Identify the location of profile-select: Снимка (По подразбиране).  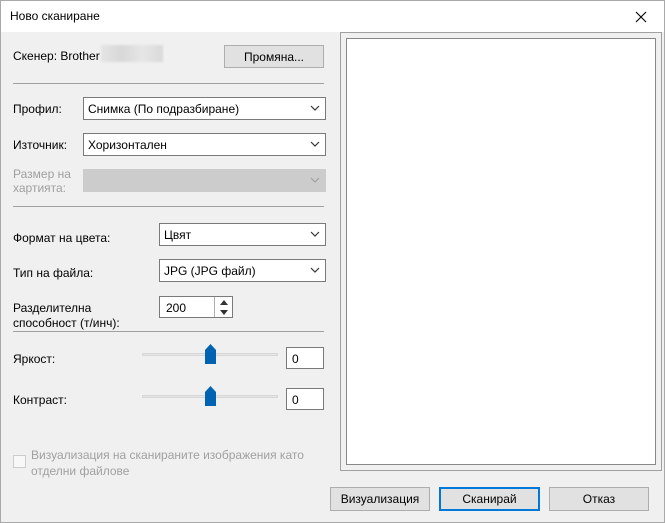
(204, 108).